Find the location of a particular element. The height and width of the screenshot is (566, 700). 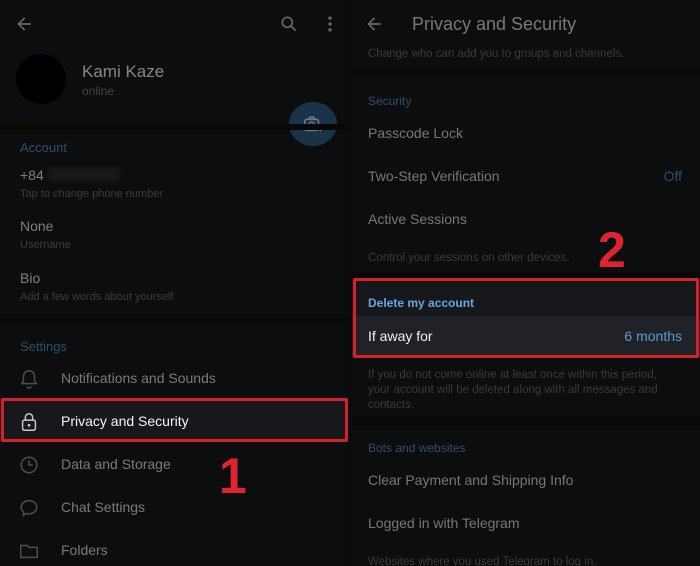

menu-folders: Folders is located at coordinates (174, 547).